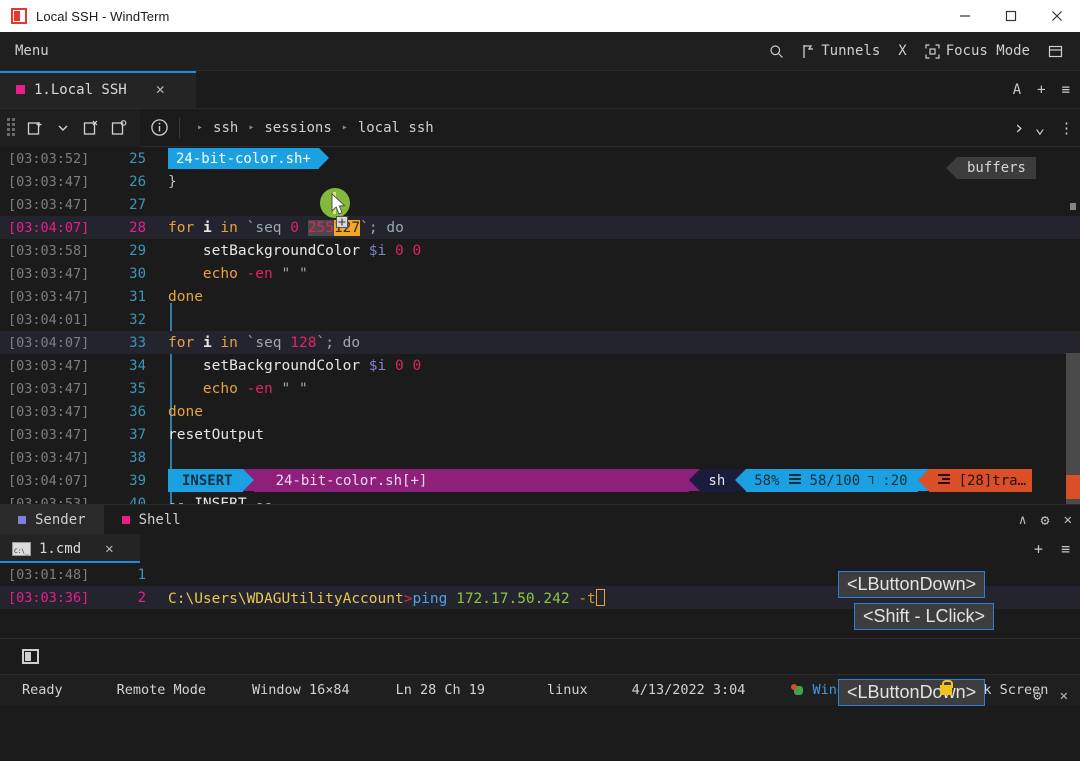 This screenshot has height=761, width=1080. I want to click on row-code: for i in `seq 0 255127`; do, so click(286, 227).